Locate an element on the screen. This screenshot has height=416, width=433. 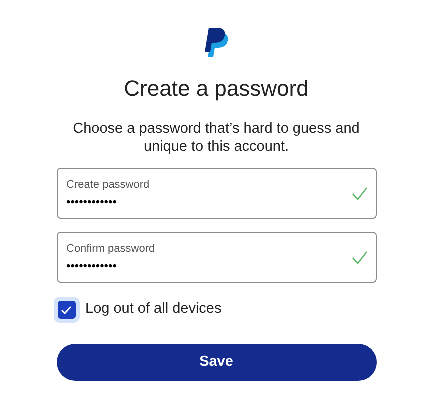
field-label: Create password is located at coordinates (108, 185).